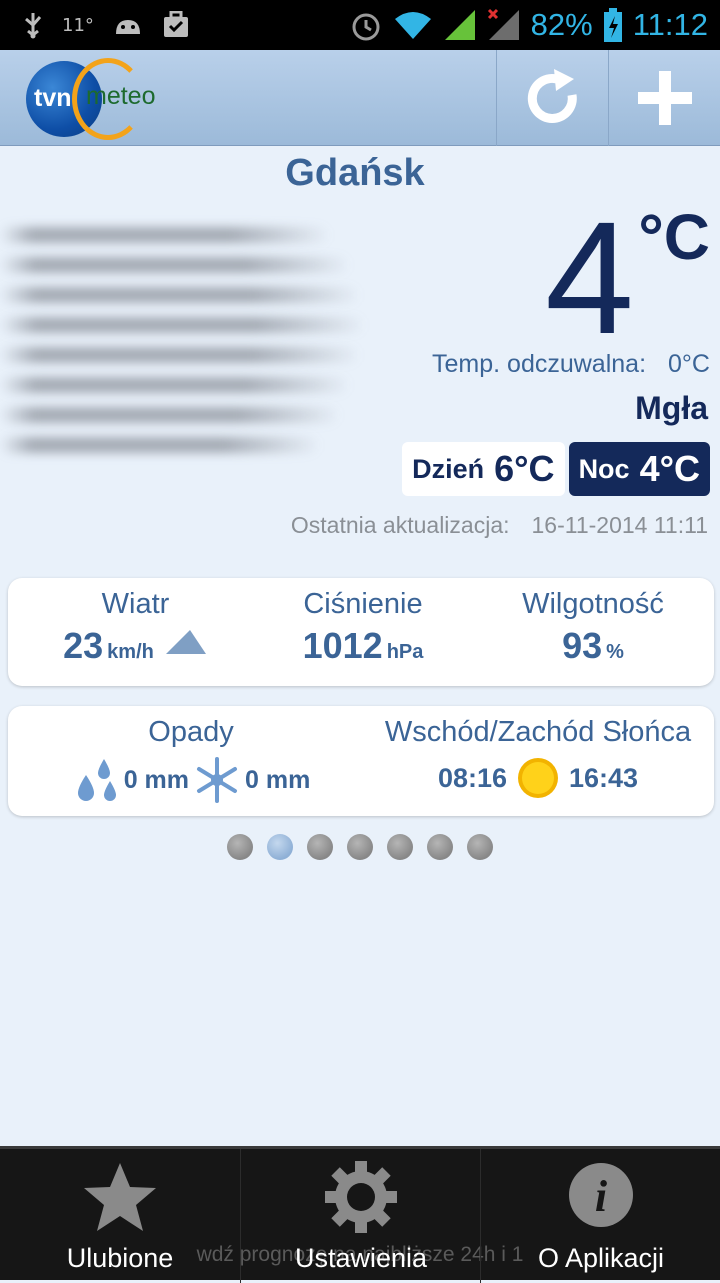 This screenshot has width=720, height=1283. What do you see at coordinates (405, 652) in the screenshot?
I see `pressure-unit: hPa` at bounding box center [405, 652].